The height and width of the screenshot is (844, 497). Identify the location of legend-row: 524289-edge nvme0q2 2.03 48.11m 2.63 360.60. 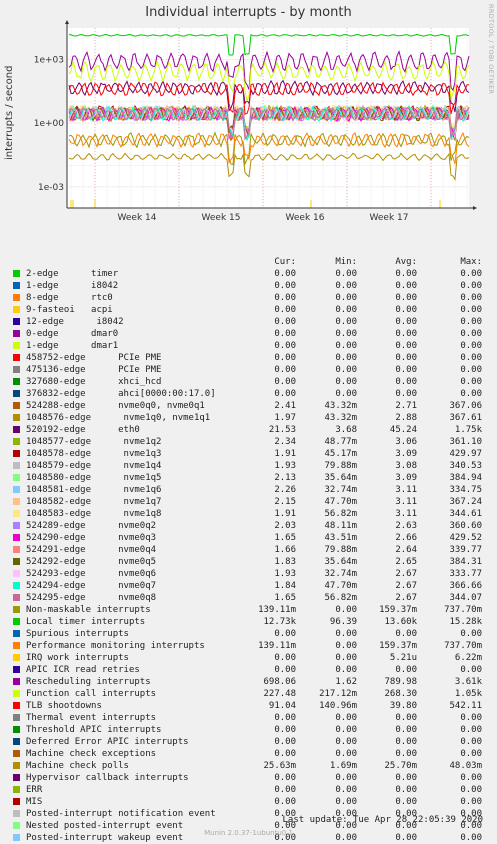
(248, 526).